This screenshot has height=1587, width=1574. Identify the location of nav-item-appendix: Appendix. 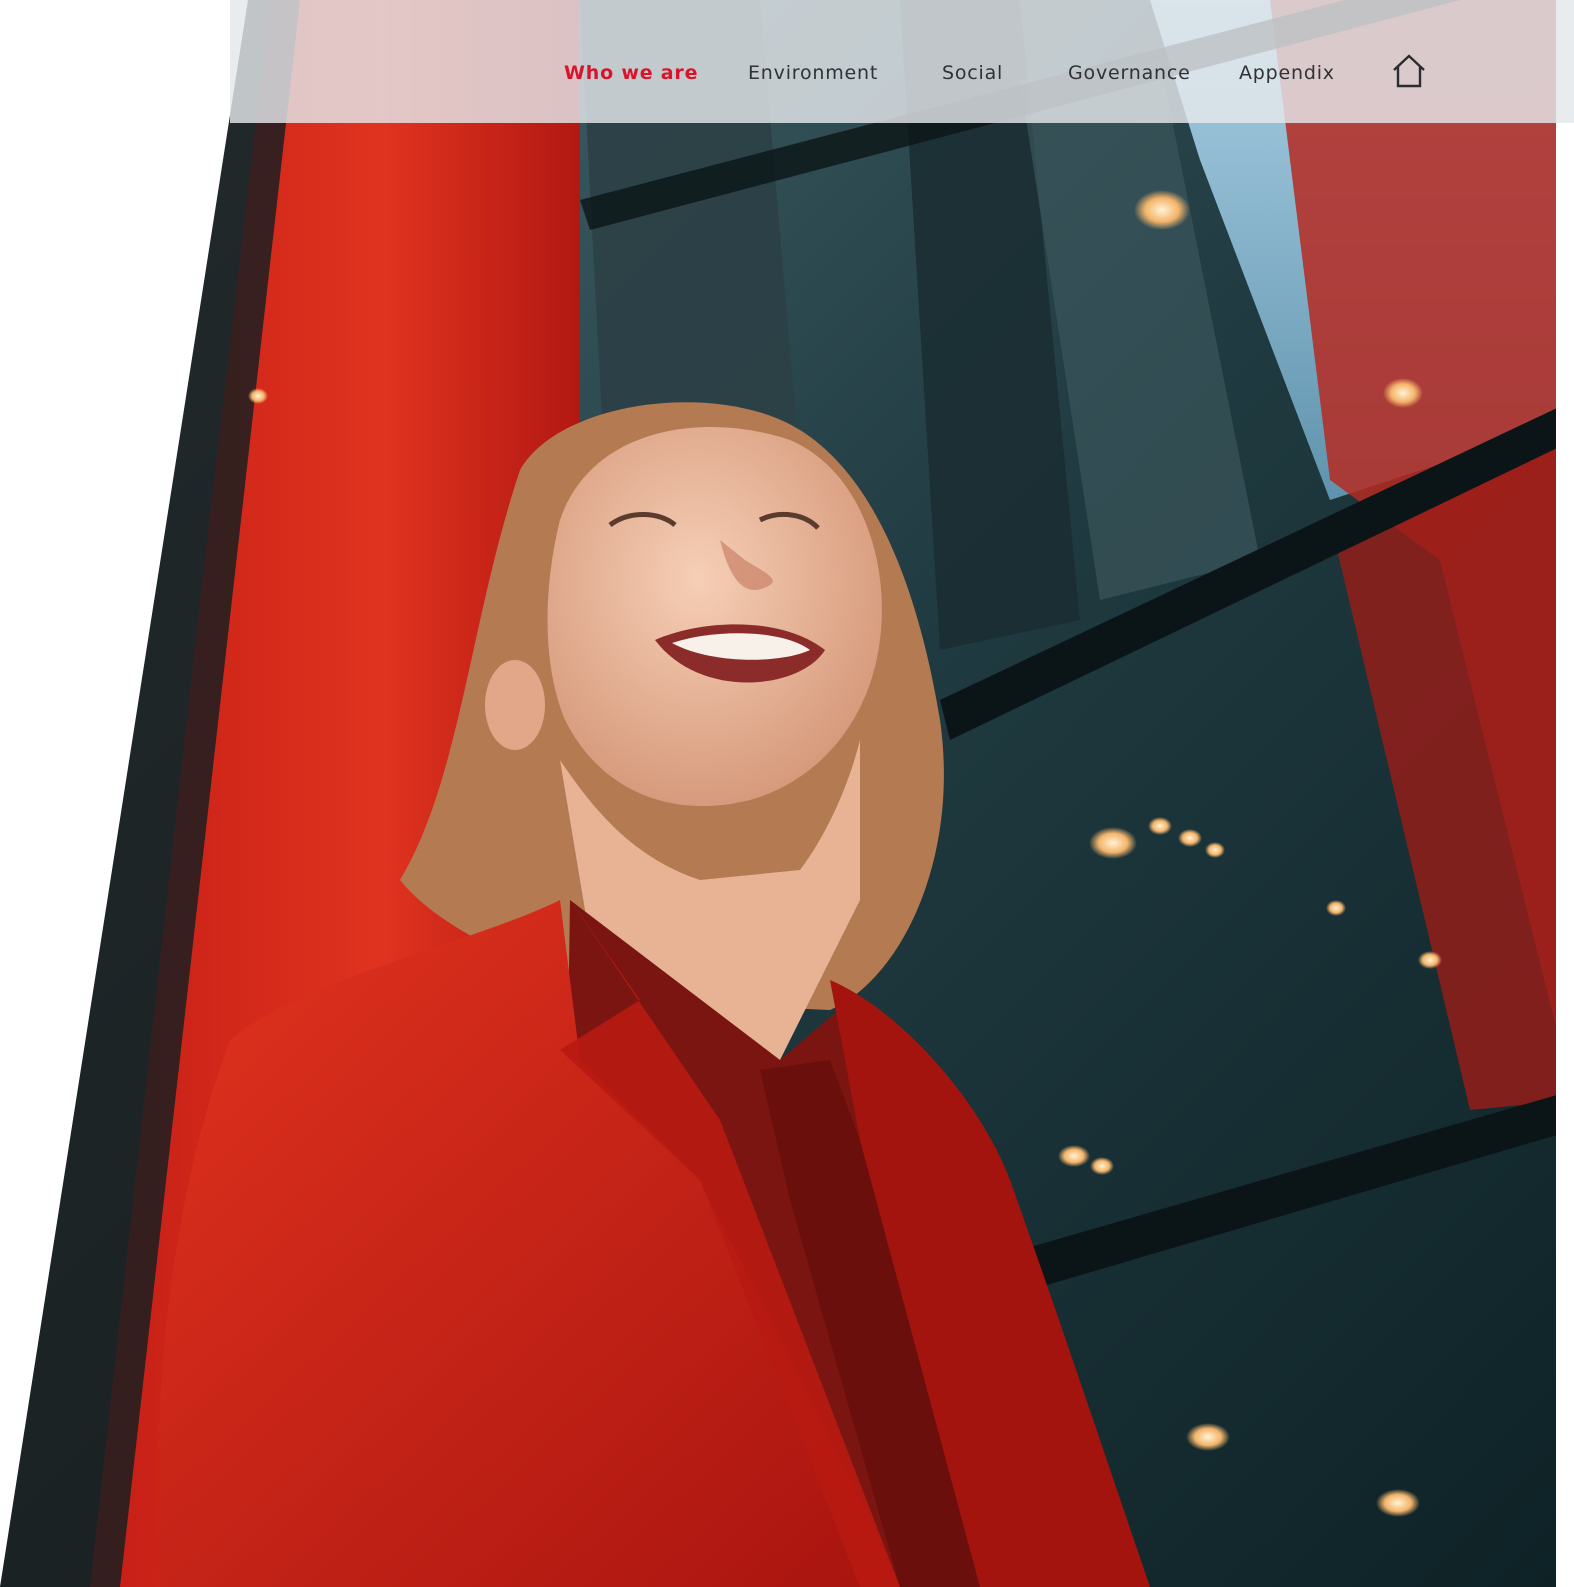
(1287, 73).